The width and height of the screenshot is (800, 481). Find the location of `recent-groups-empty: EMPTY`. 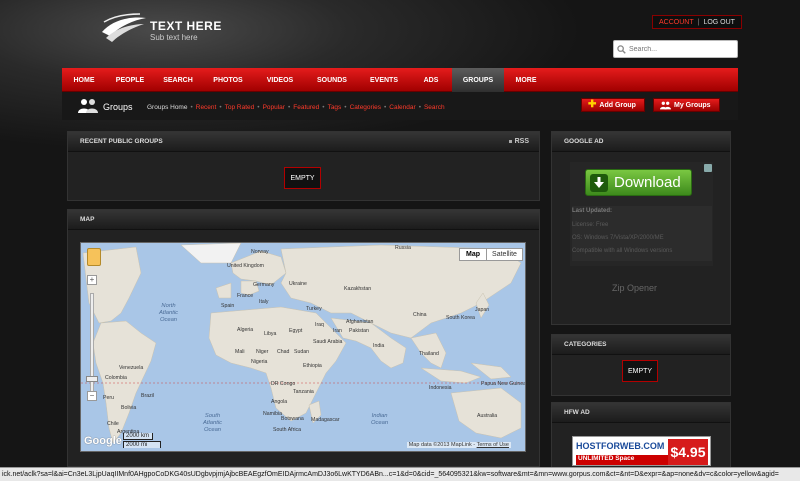

recent-groups-empty: EMPTY is located at coordinates (302, 178).